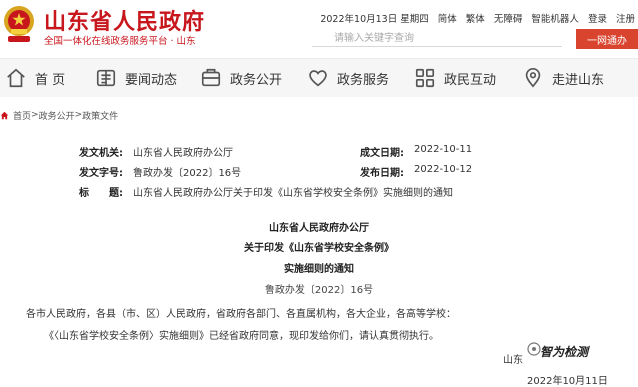  I want to click on top-links: 2022年10月13日 星期四 简体 繁体 无障碍 智能机器人 登录 注册, so click(477, 18).